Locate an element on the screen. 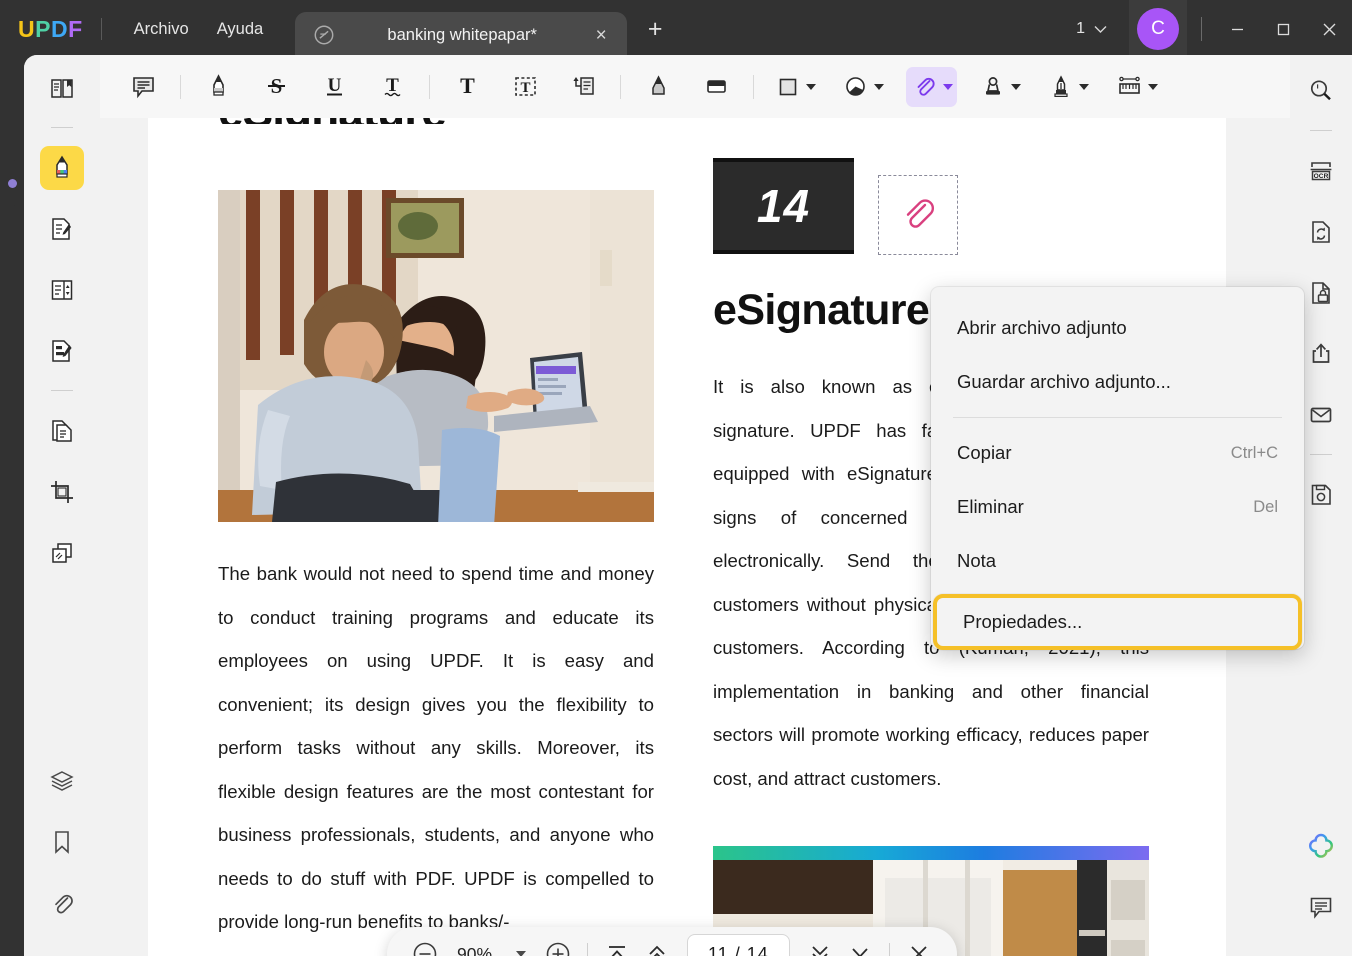 The image size is (1352, 956). titlebar-right-group: 1 C is located at coordinates (1210, 29).